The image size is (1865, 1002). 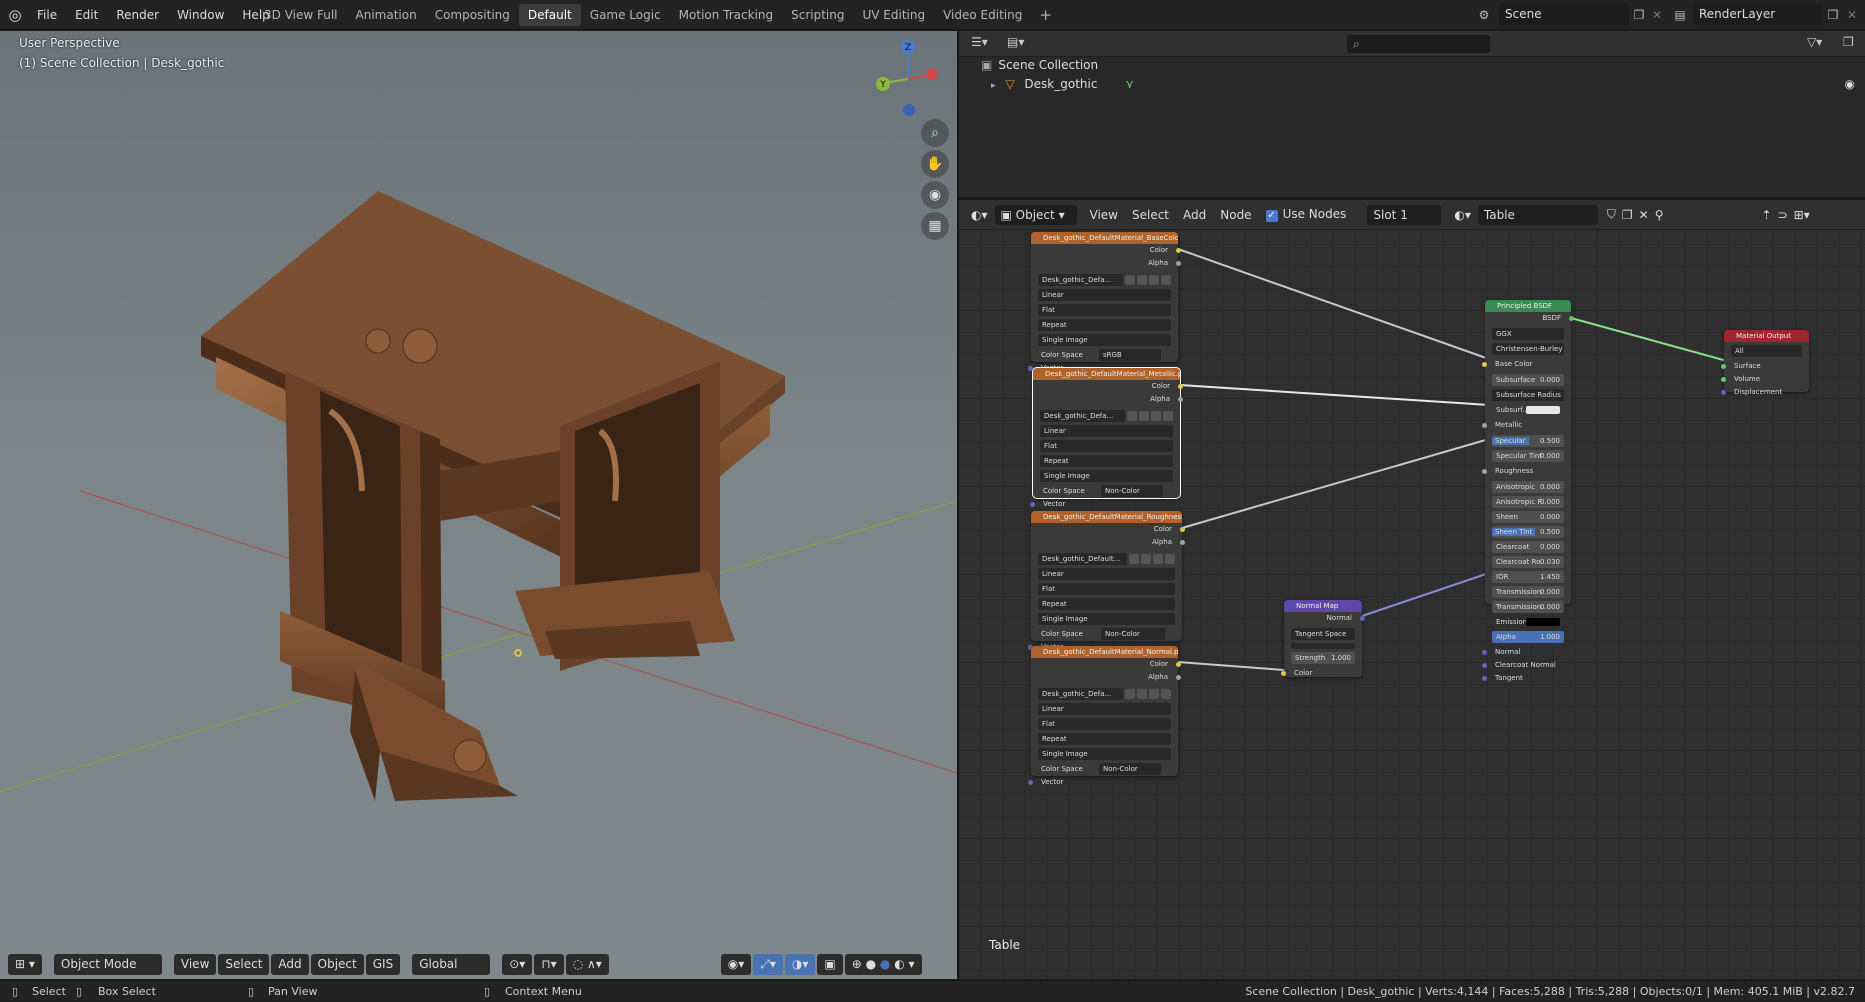 I want to click on view-menu: View, so click(x=195, y=964).